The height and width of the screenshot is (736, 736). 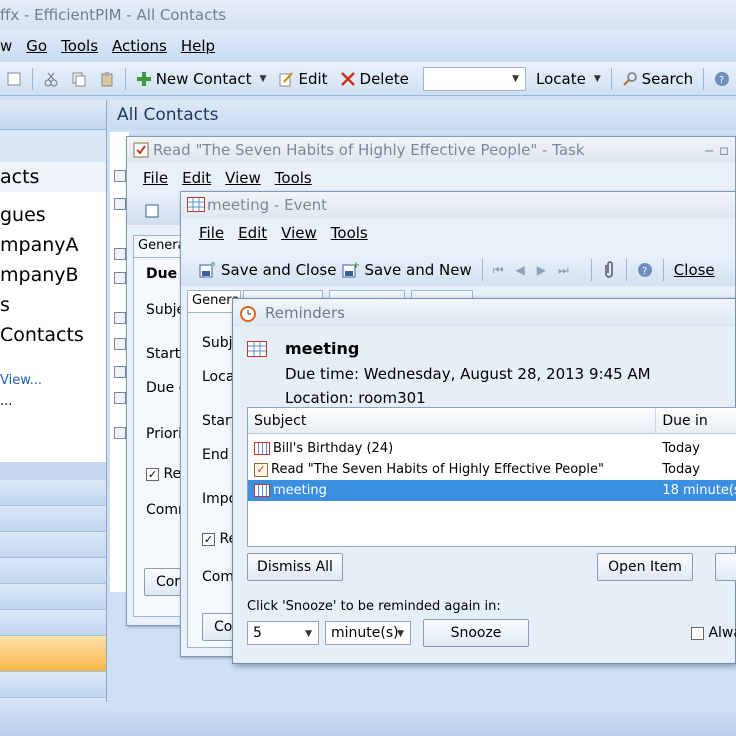 What do you see at coordinates (697, 633) in the screenshot?
I see `checkbox-unchecked` at bounding box center [697, 633].